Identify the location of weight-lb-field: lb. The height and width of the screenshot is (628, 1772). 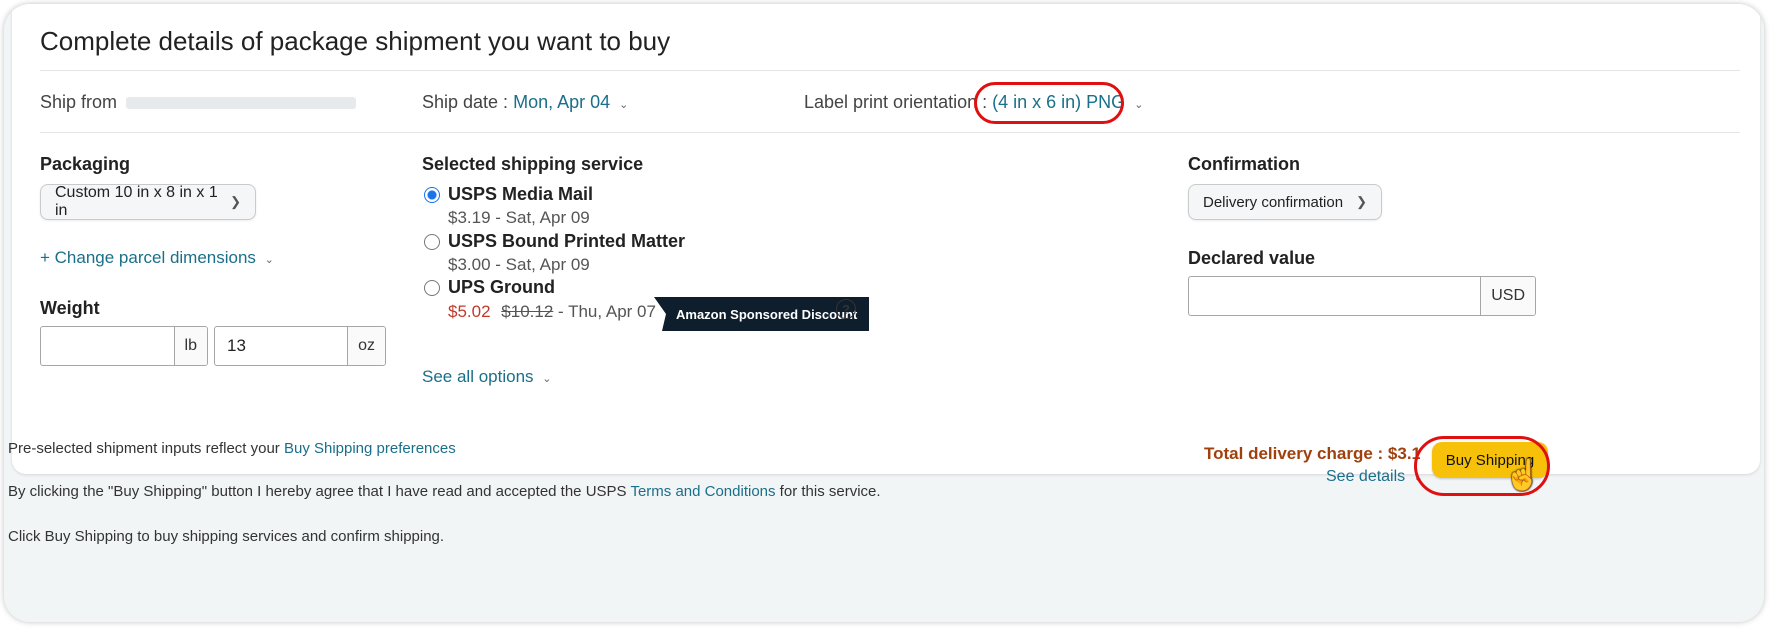
(124, 346).